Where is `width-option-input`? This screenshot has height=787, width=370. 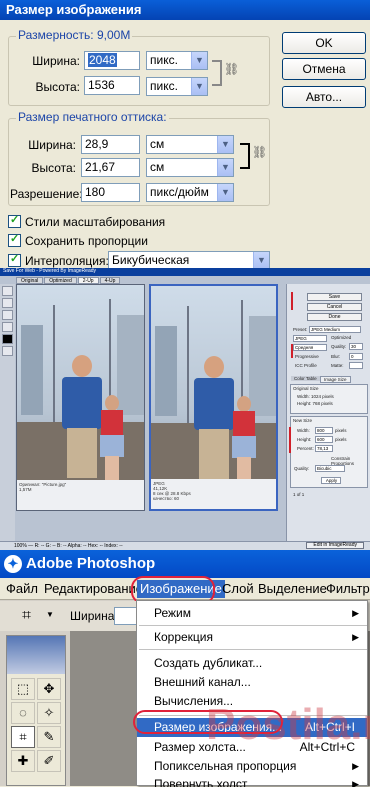
width-option-input is located at coordinates (126, 616).